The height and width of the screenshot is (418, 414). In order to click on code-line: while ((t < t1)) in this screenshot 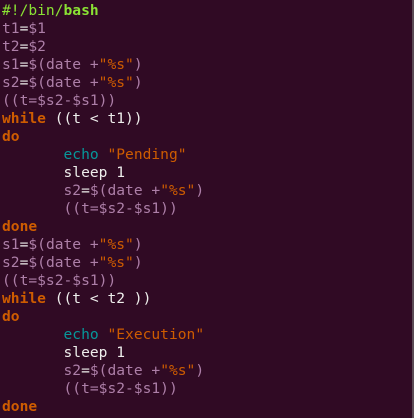, I will do `click(72, 119)`.